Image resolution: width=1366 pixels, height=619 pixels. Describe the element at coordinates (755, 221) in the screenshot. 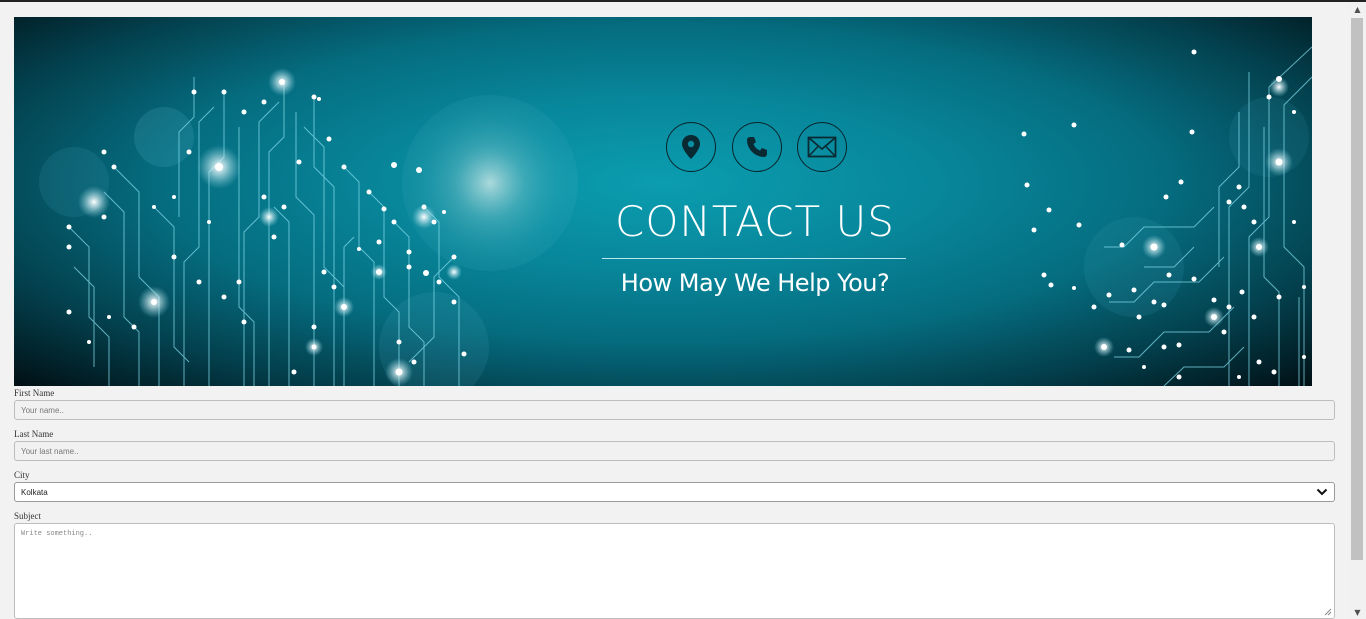

I see `banner-title: CONTACT US` at that location.